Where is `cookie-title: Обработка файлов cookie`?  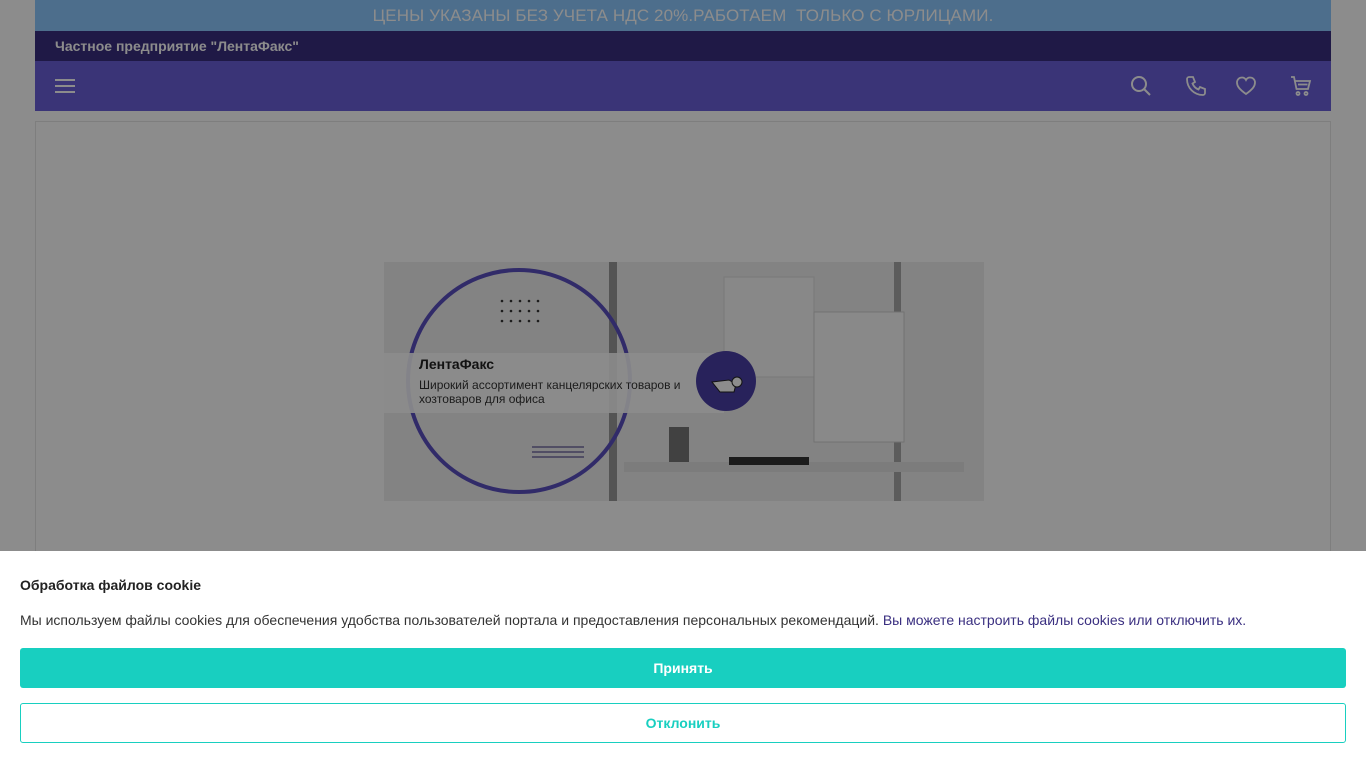 cookie-title: Обработка файлов cookie is located at coordinates (111, 585).